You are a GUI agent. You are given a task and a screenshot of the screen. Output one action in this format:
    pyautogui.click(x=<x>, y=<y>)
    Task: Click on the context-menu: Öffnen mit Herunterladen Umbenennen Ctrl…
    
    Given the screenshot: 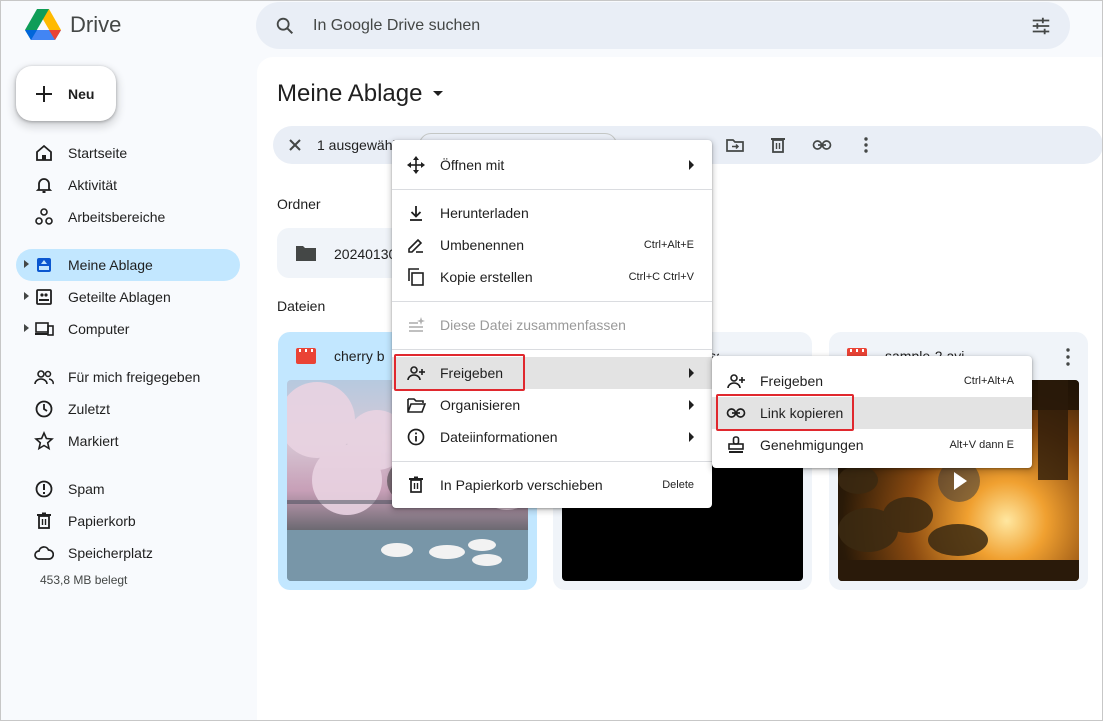 What is the action you would take?
    pyautogui.click(x=552, y=324)
    